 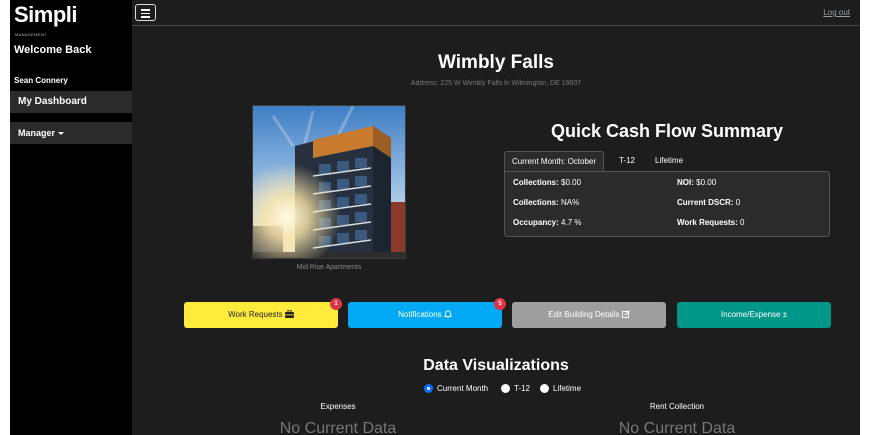 I want to click on building-title: Wimbly Falls, so click(x=496, y=62).